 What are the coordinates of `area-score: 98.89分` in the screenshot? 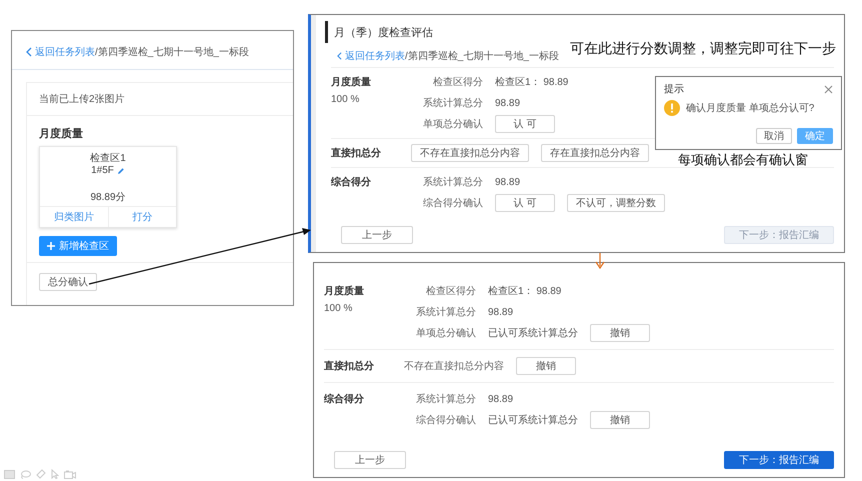 It's located at (108, 197).